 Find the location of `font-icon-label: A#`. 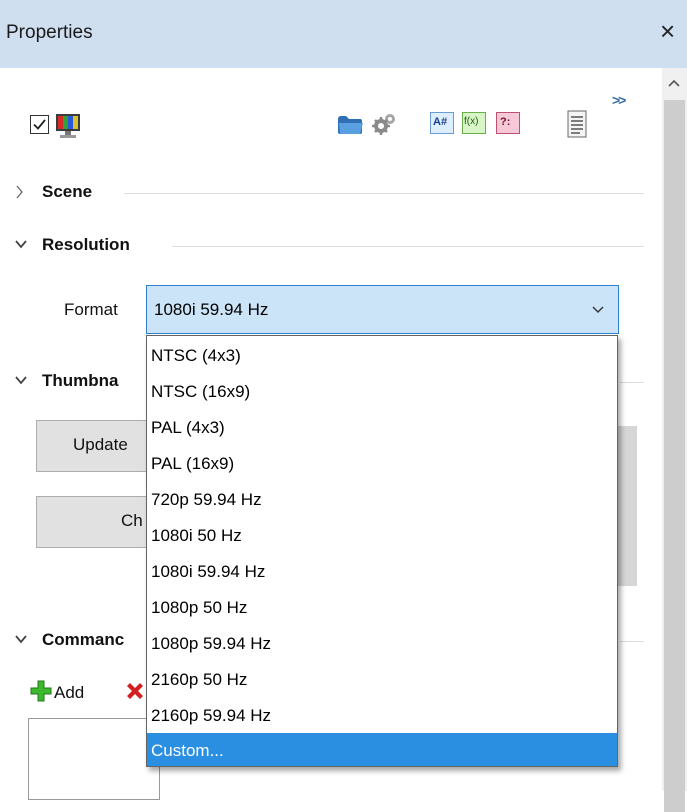

font-icon-label: A# is located at coordinates (440, 122).